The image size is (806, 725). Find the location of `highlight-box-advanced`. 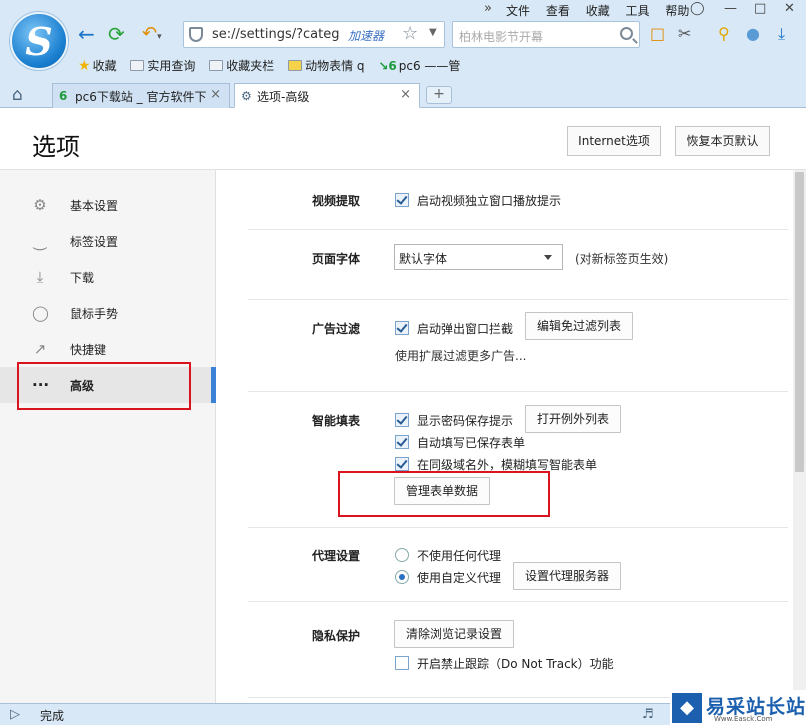

highlight-box-advanced is located at coordinates (104, 386).